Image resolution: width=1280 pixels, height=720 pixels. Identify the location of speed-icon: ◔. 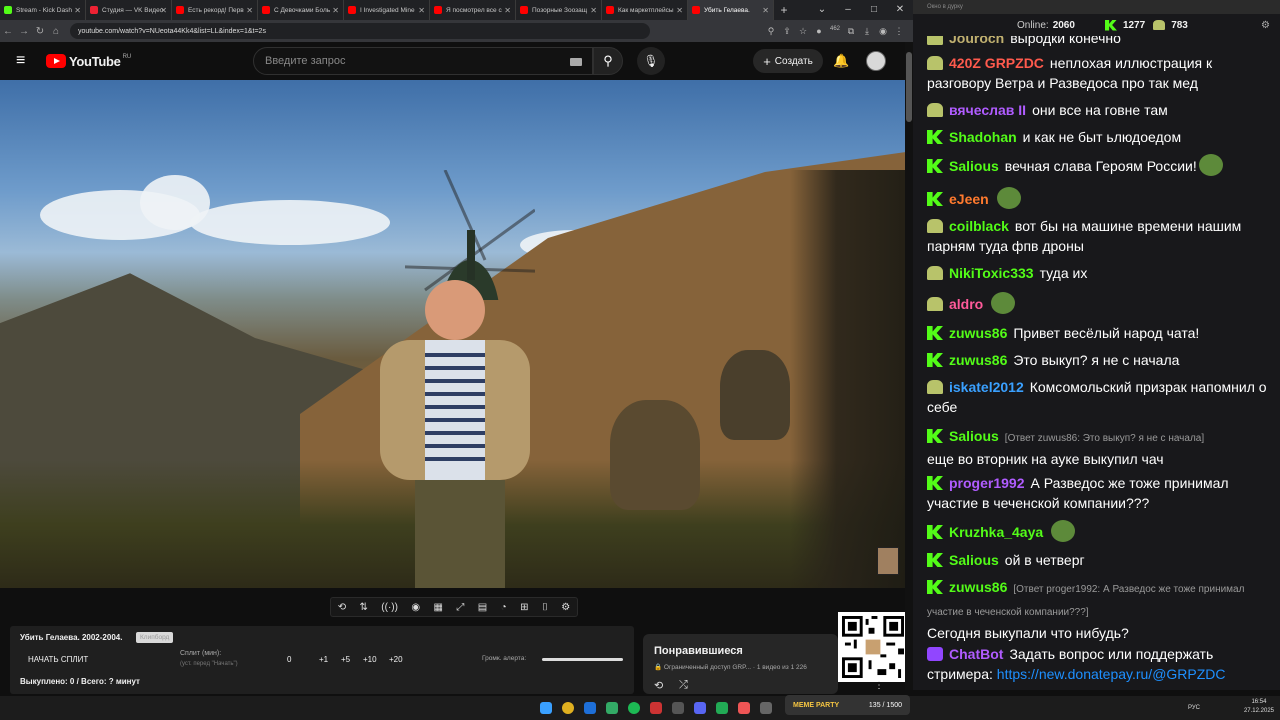
(504, 607).